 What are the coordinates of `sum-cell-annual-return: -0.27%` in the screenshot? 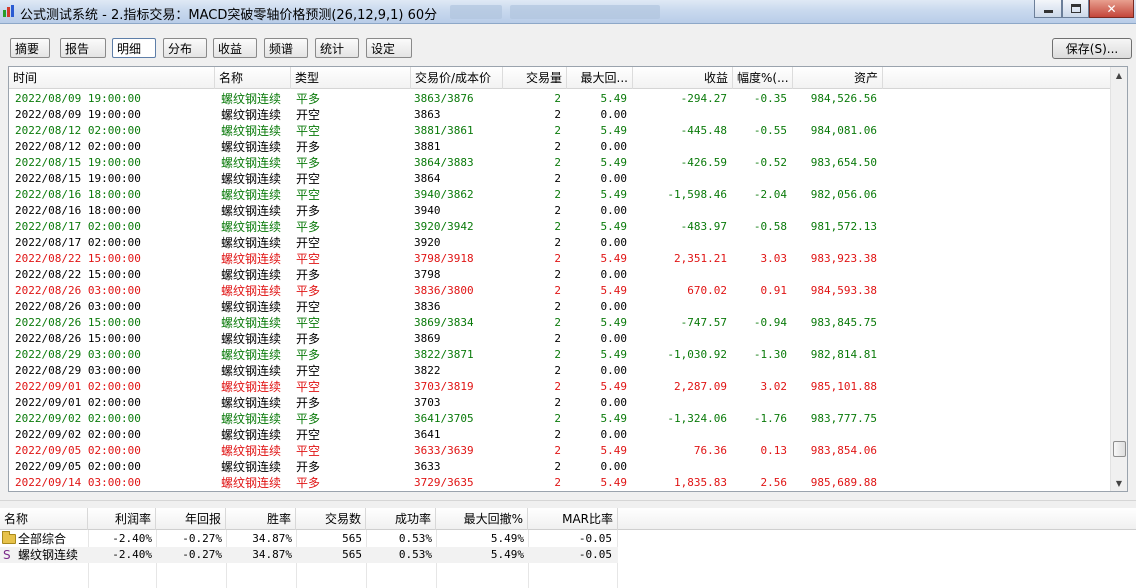 It's located at (202, 538).